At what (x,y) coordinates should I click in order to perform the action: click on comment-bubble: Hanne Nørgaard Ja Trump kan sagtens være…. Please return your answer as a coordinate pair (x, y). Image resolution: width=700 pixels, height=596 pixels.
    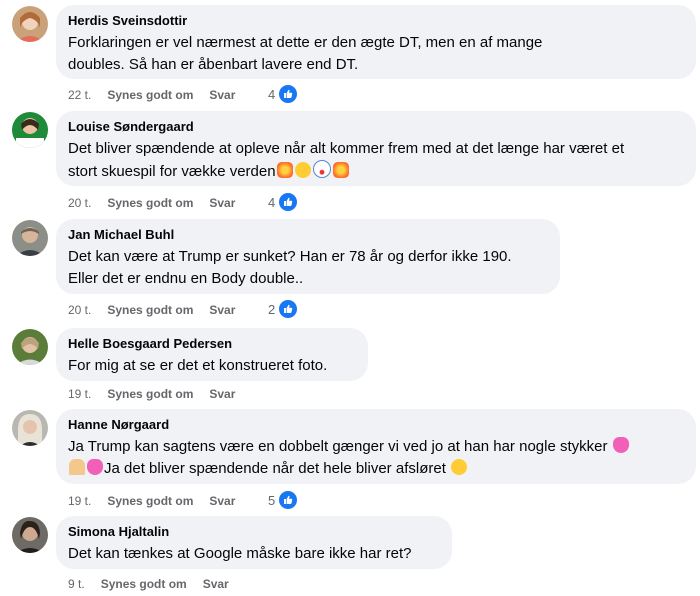
    Looking at the image, I should click on (376, 446).